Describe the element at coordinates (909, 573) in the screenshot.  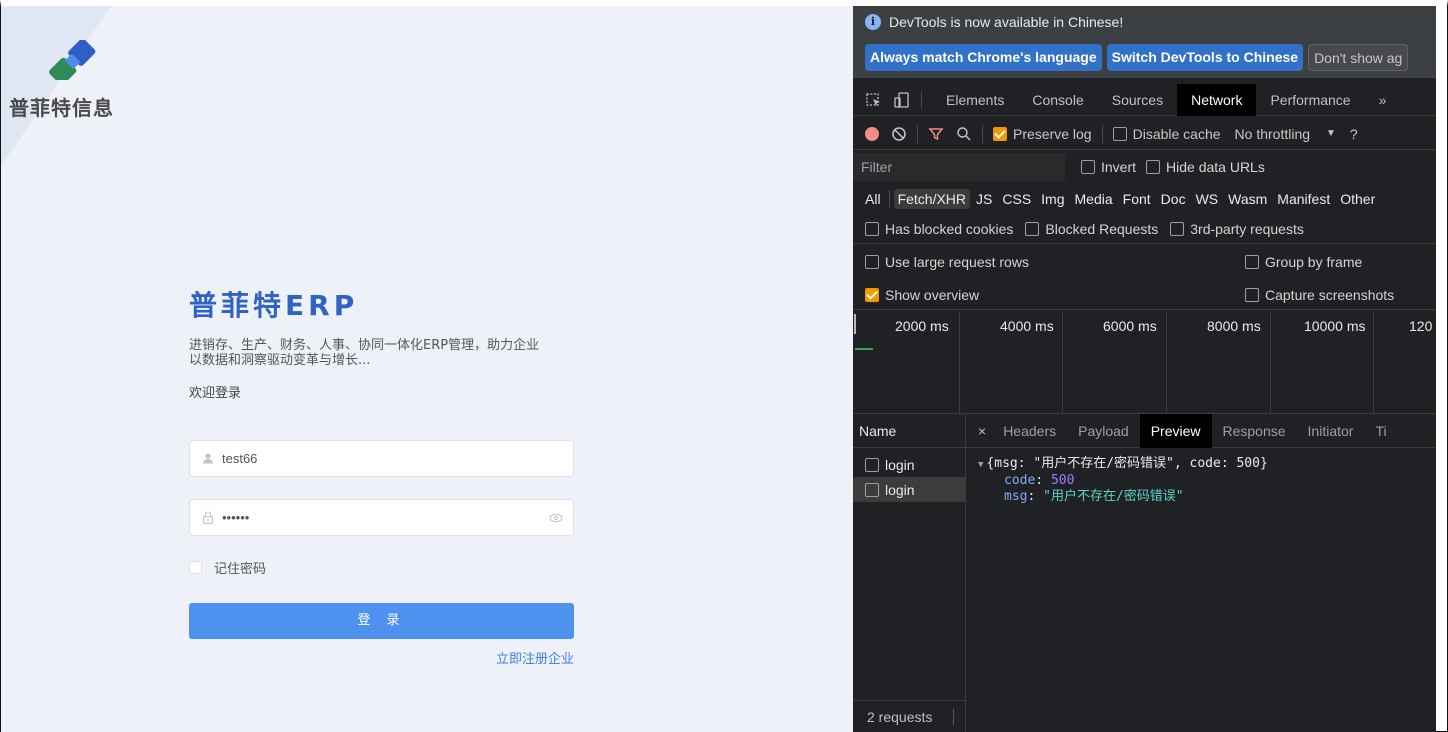
I see `request-list: Name login login 2 requests` at that location.